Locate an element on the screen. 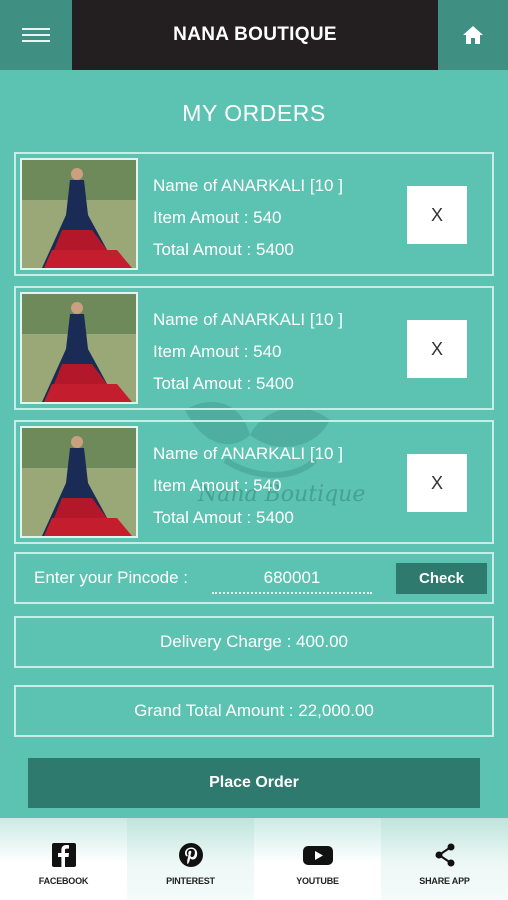 The image size is (508, 900). youtube-icon is located at coordinates (317, 855).